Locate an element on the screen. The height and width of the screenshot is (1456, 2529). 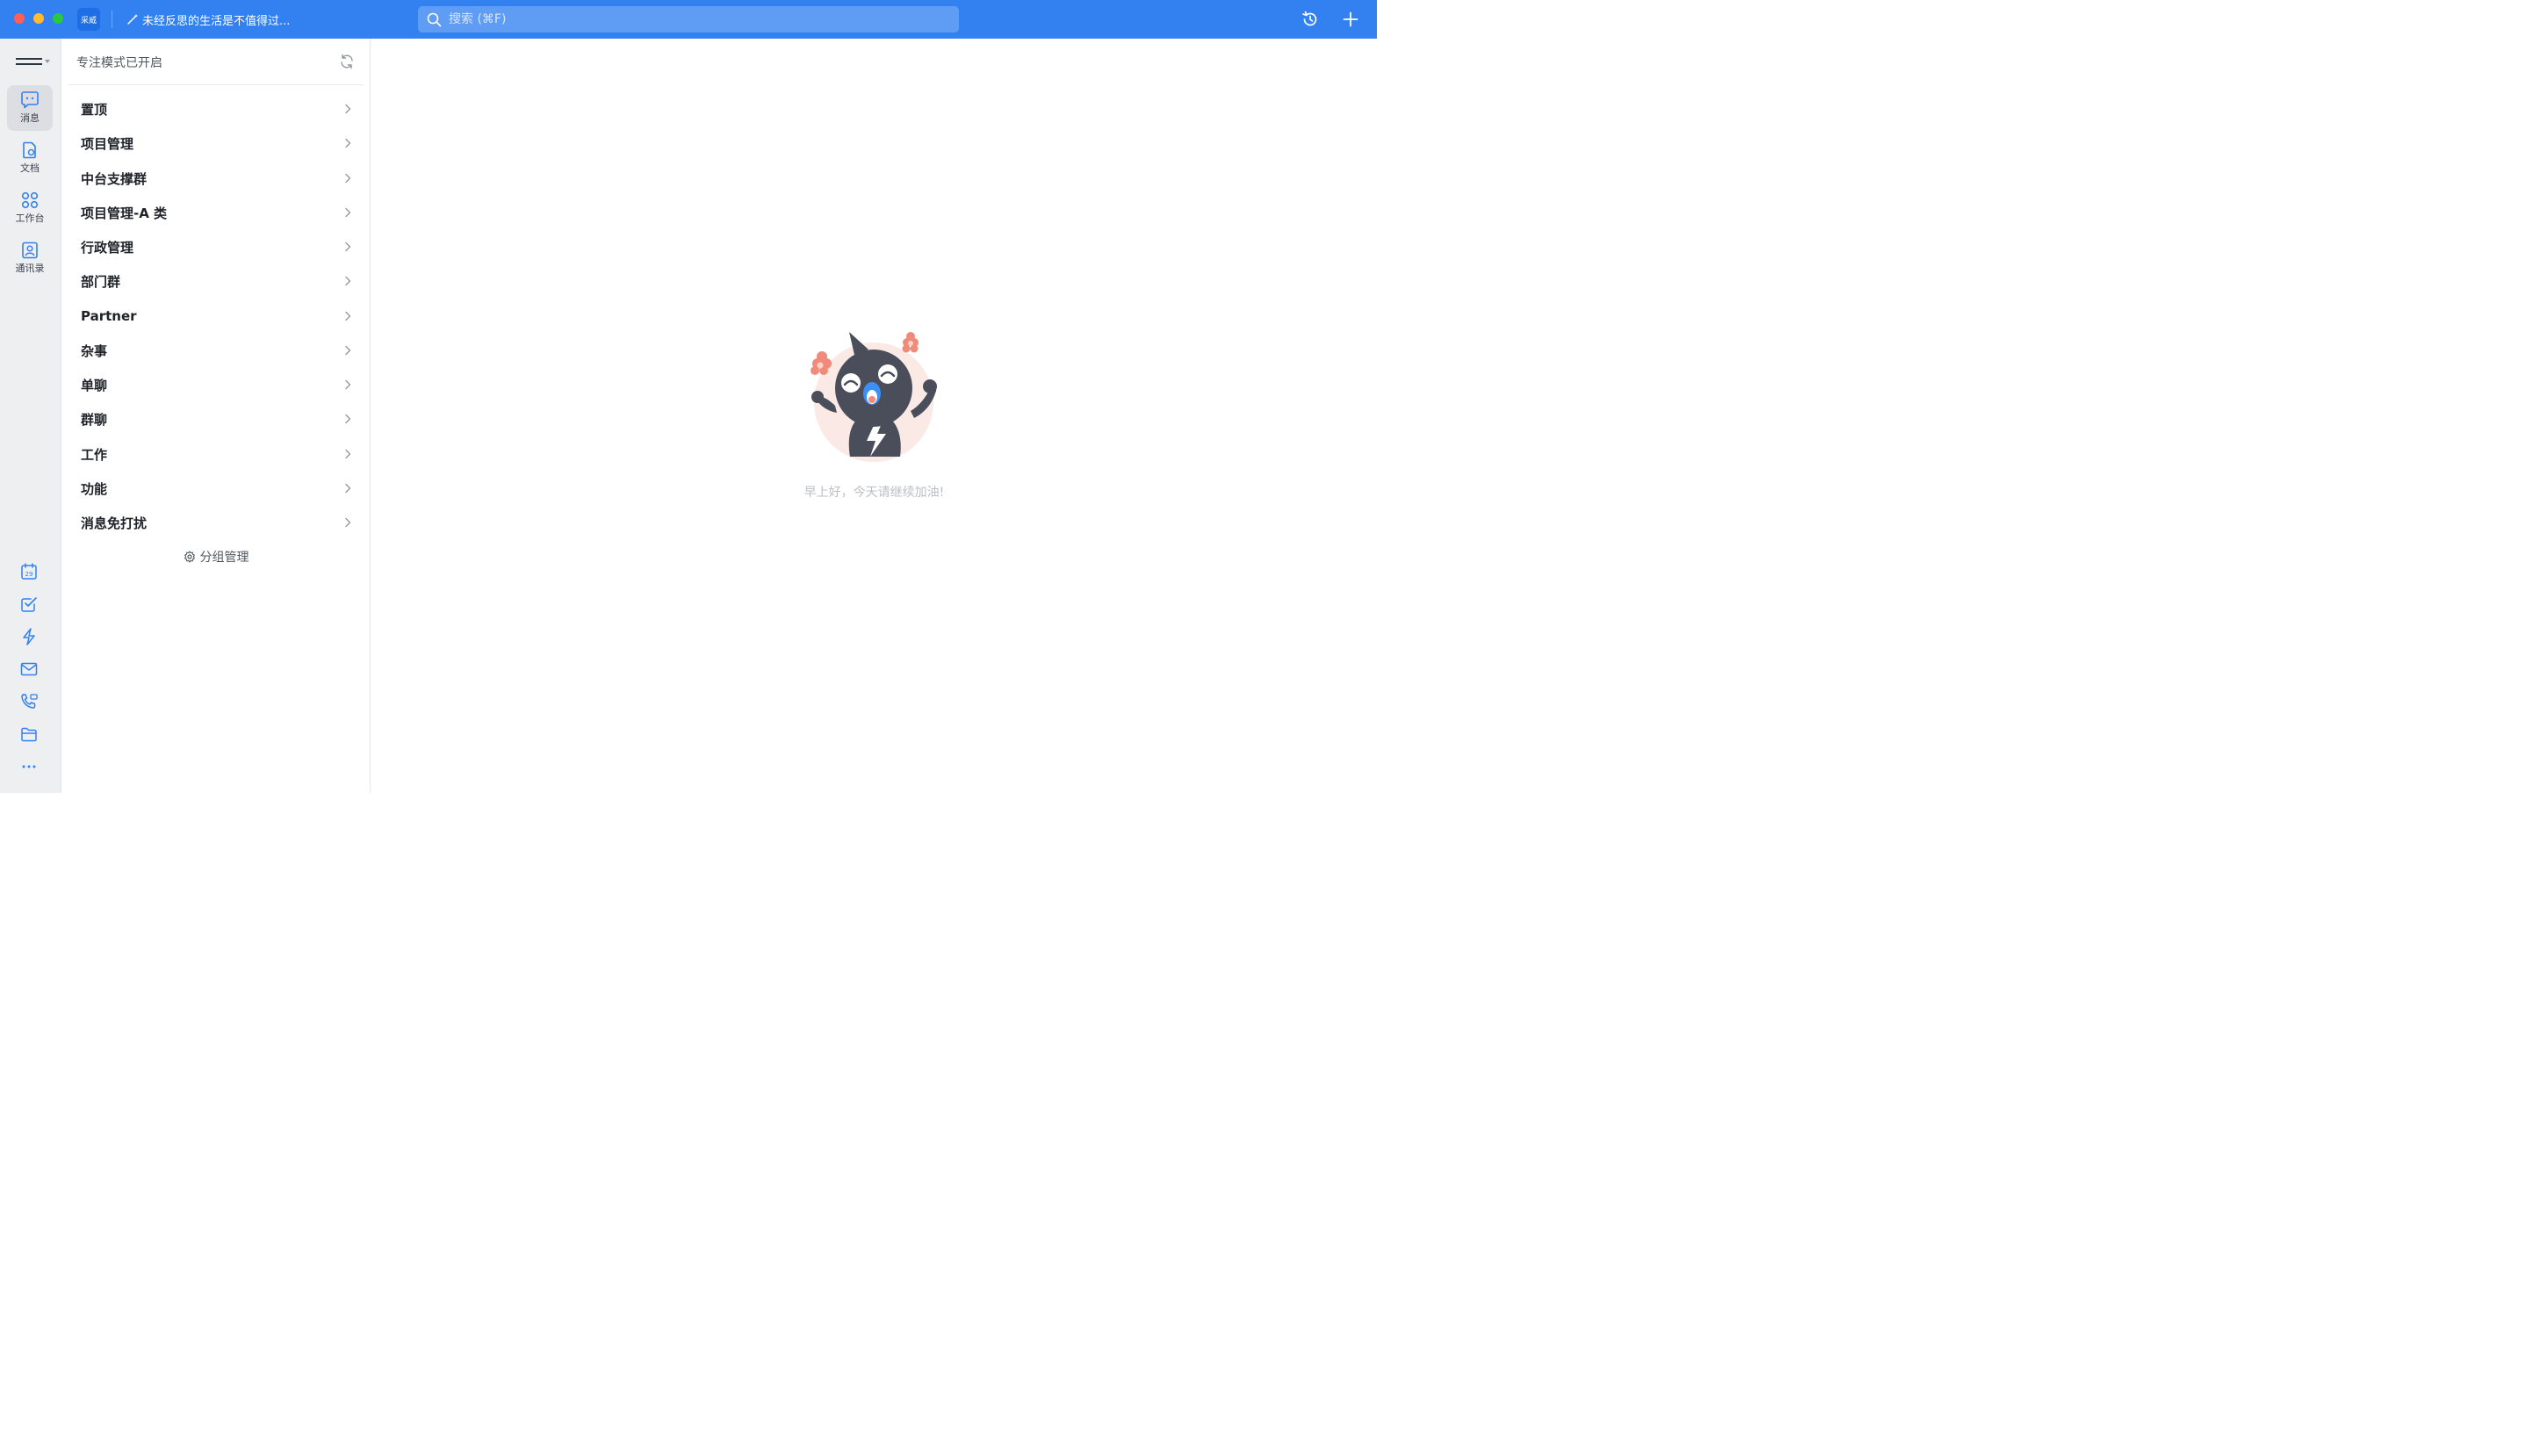
refresh-icon is located at coordinates (347, 61).